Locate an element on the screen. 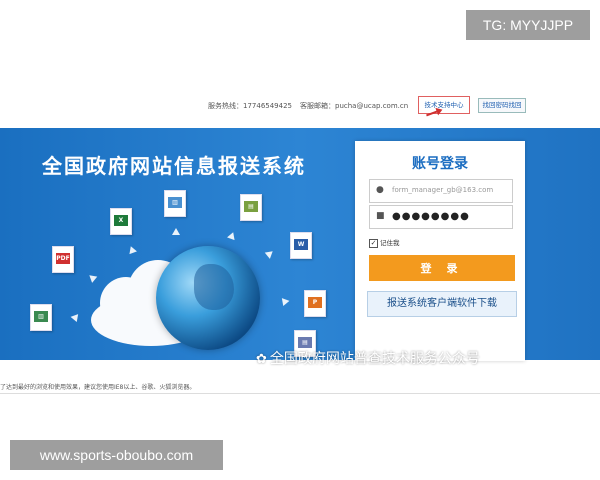 The width and height of the screenshot is (600, 480). chart-file-icon-2: ▥ is located at coordinates (41, 317).